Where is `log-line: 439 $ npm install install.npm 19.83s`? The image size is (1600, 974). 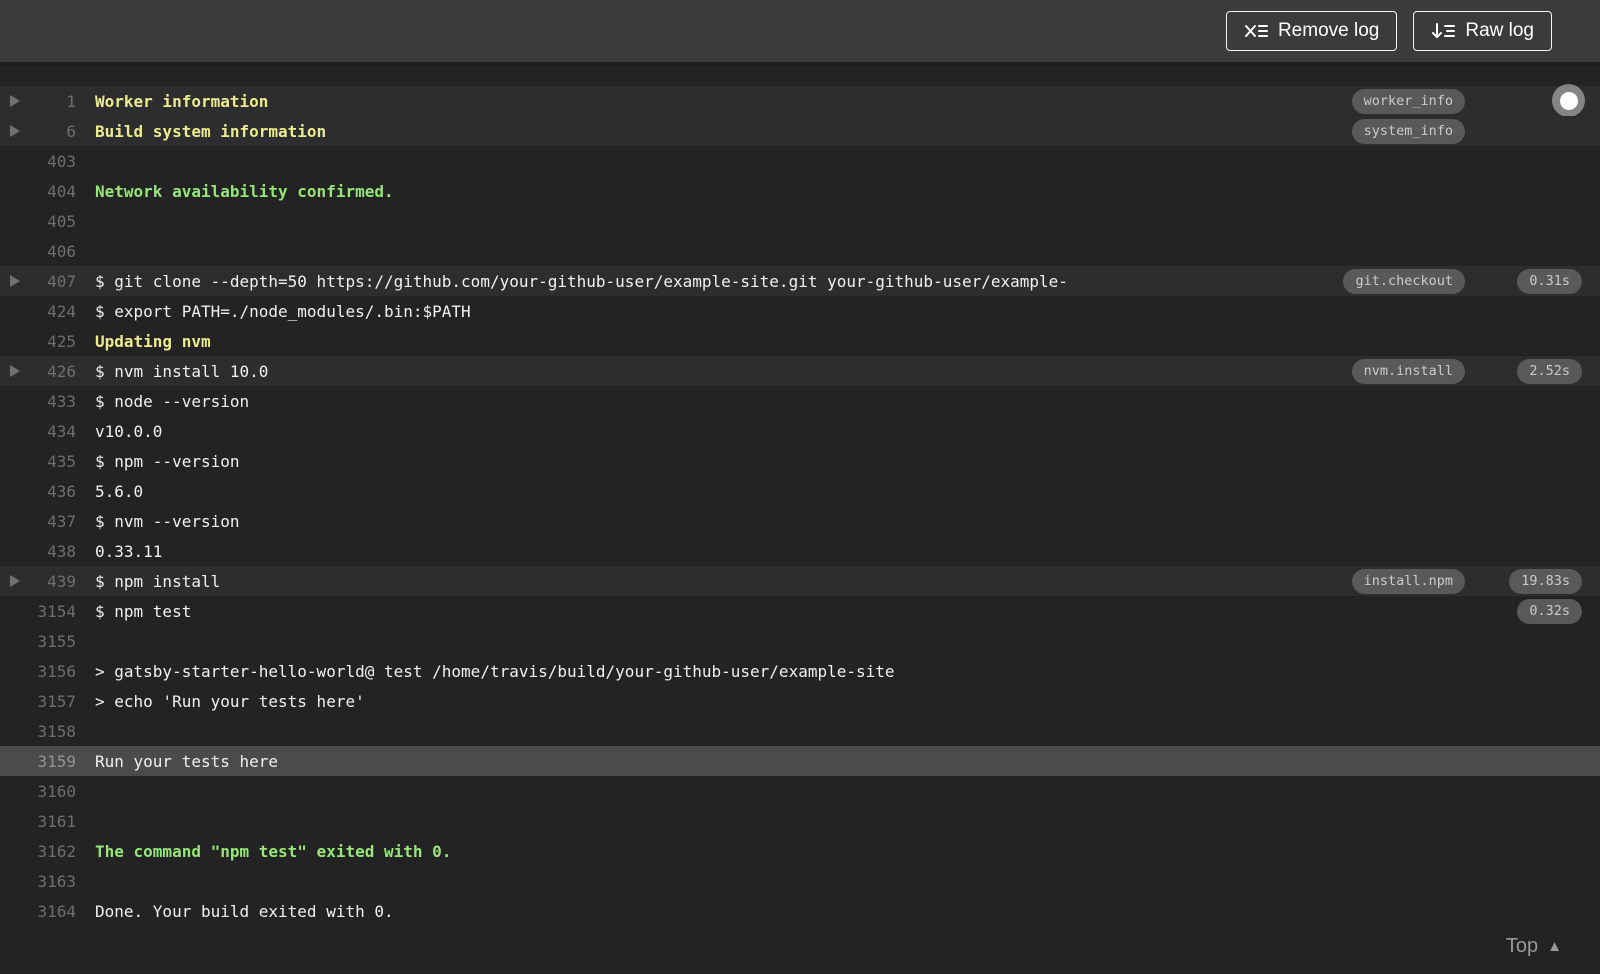
log-line: 439 $ npm install install.npm 19.83s is located at coordinates (800, 581).